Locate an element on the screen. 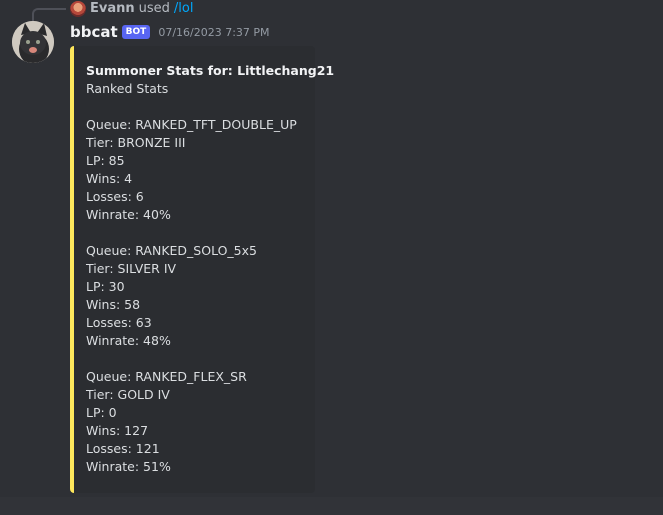 The height and width of the screenshot is (515, 663). username: bbcat is located at coordinates (94, 32).